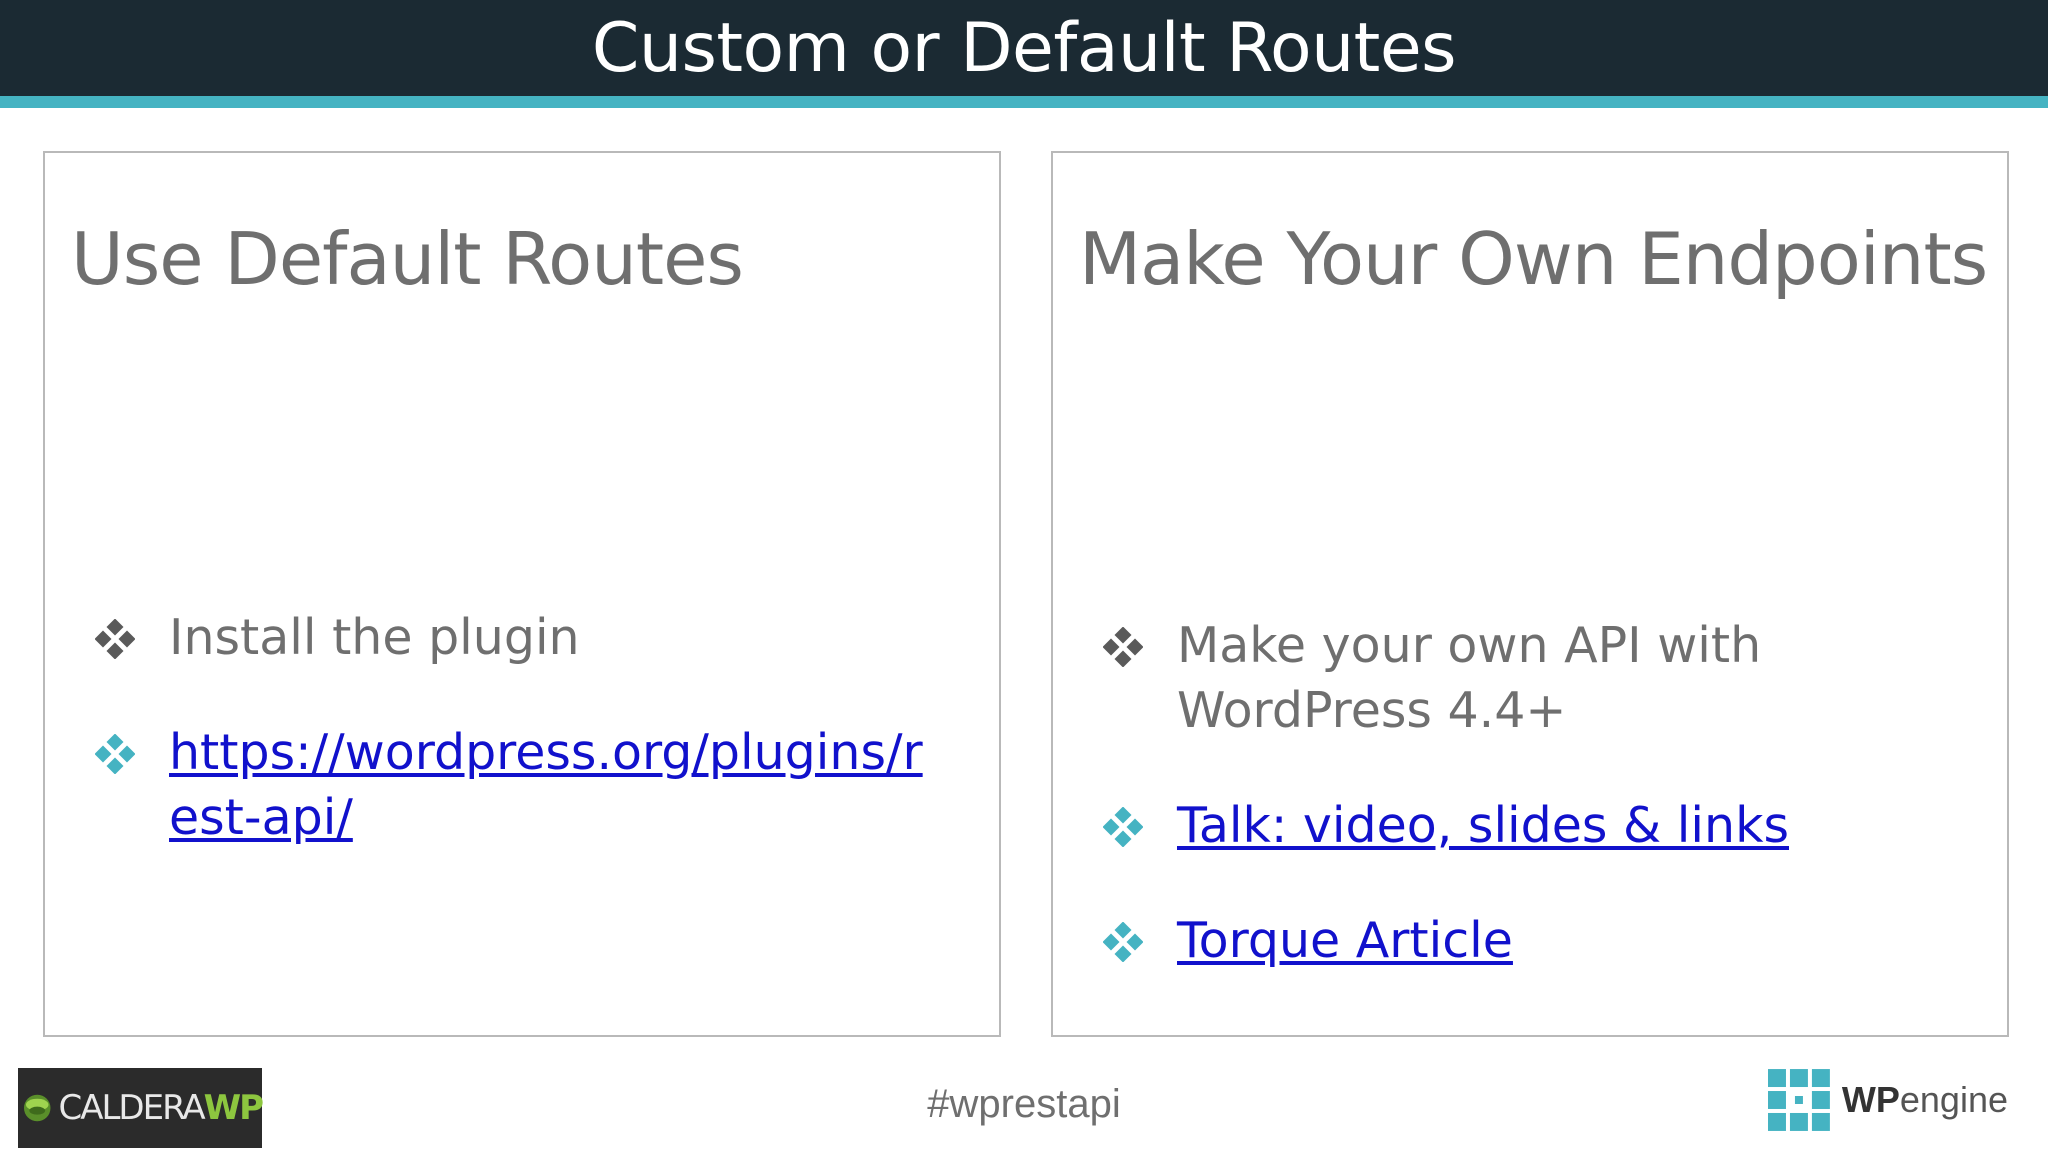  Describe the element at coordinates (1953, 1099) in the screenshot. I see `wpengine-logo-engine: engine` at that location.